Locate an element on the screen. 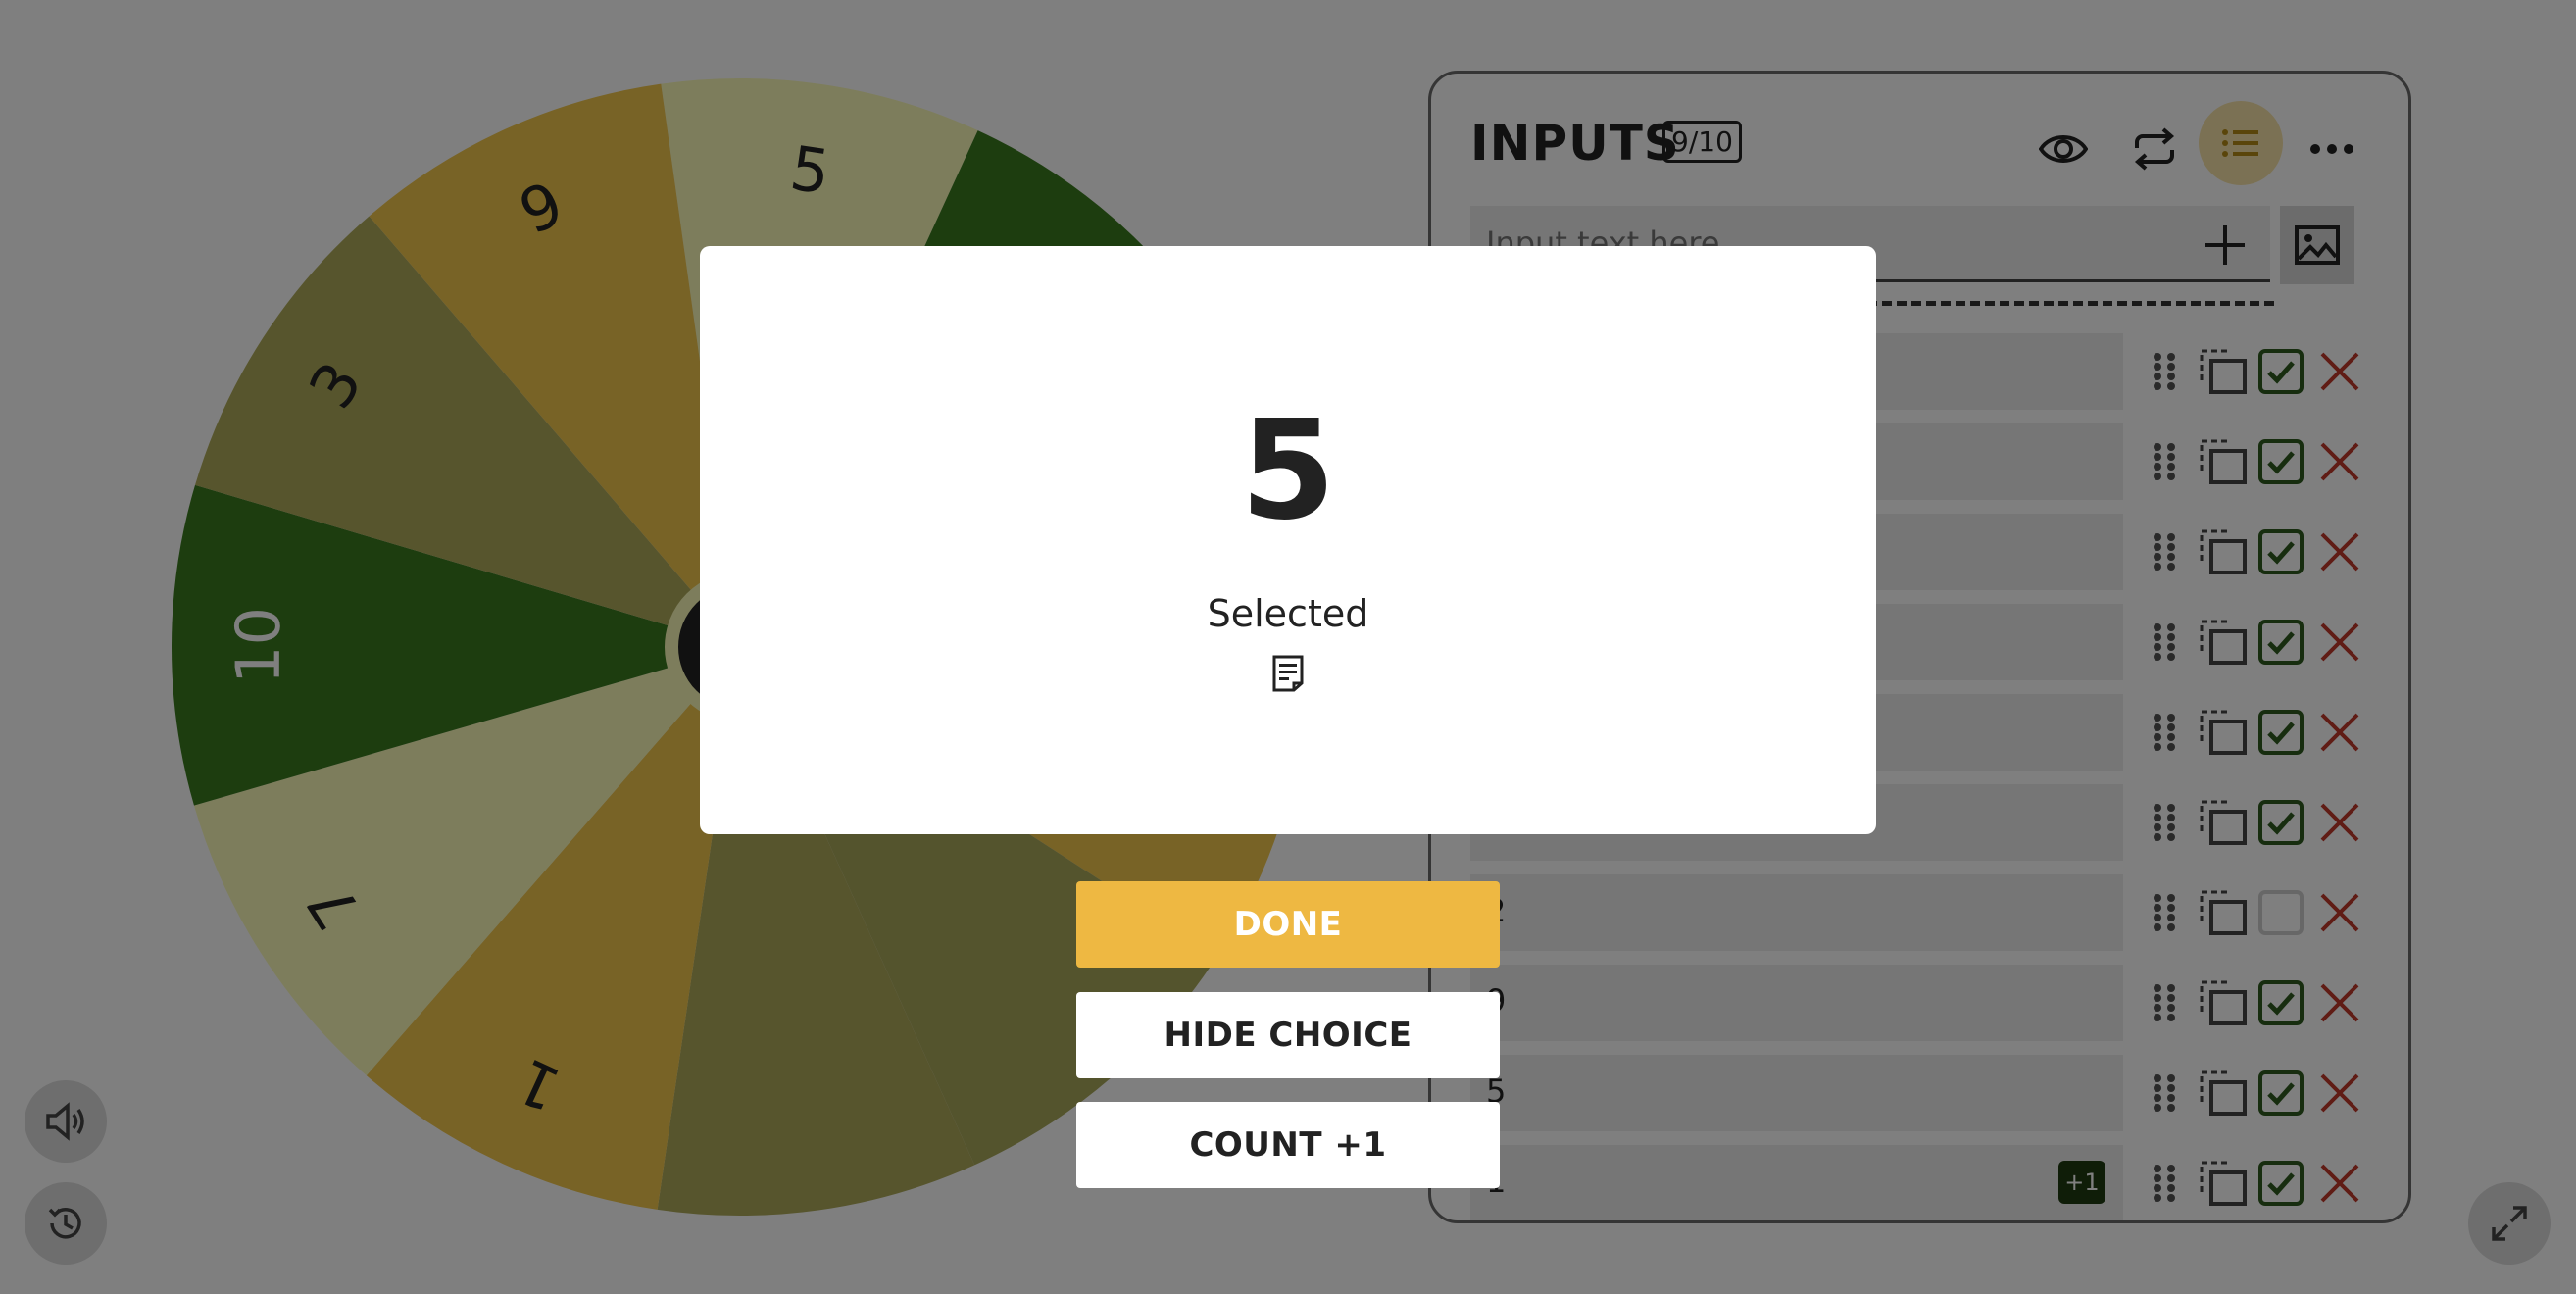 The width and height of the screenshot is (2576, 1294). done-button: DONE is located at coordinates (1288, 924).